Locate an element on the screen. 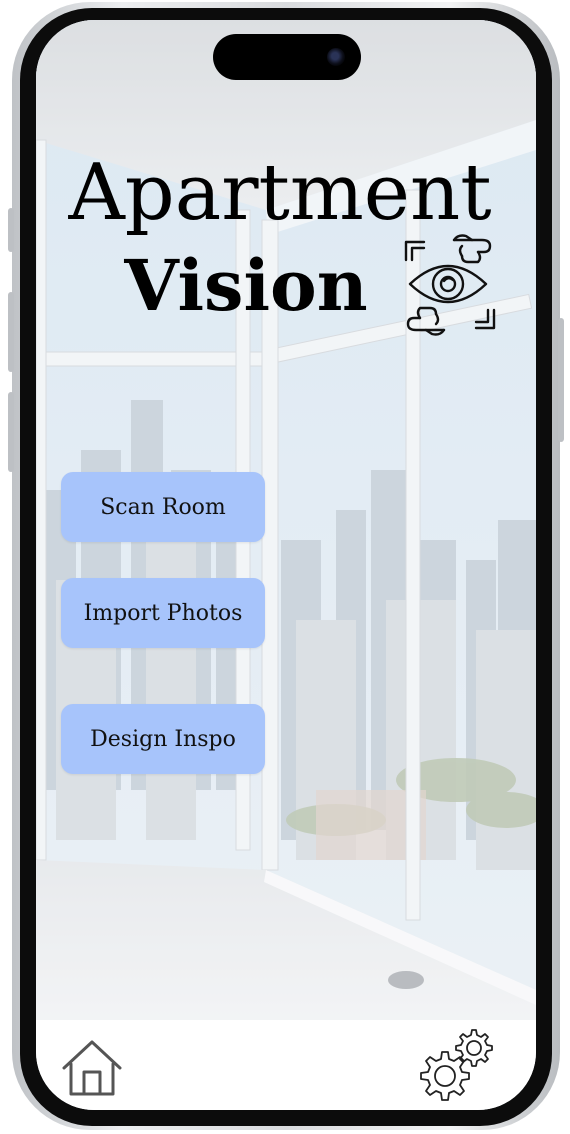 This screenshot has height=1134, width=570. front-camera-icon is located at coordinates (336, 57).